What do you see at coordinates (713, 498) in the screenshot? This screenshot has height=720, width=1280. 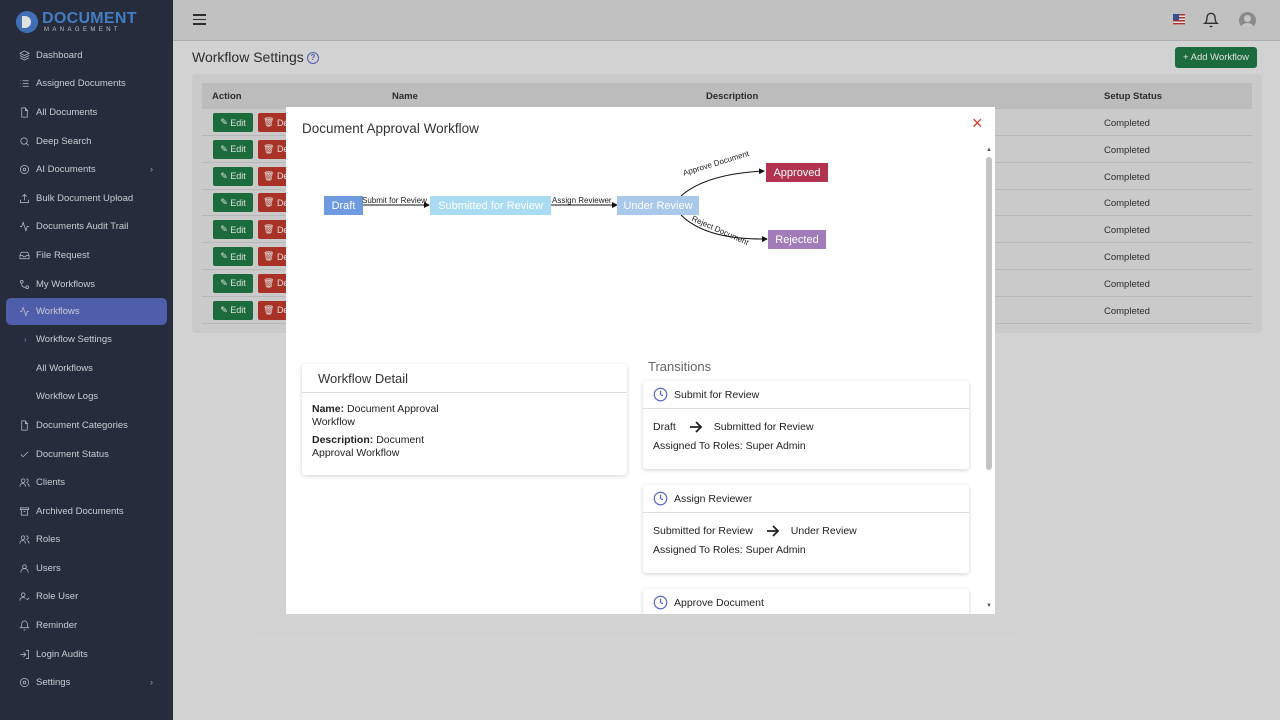 I see `transition-name: Assign Reviewer` at bounding box center [713, 498].